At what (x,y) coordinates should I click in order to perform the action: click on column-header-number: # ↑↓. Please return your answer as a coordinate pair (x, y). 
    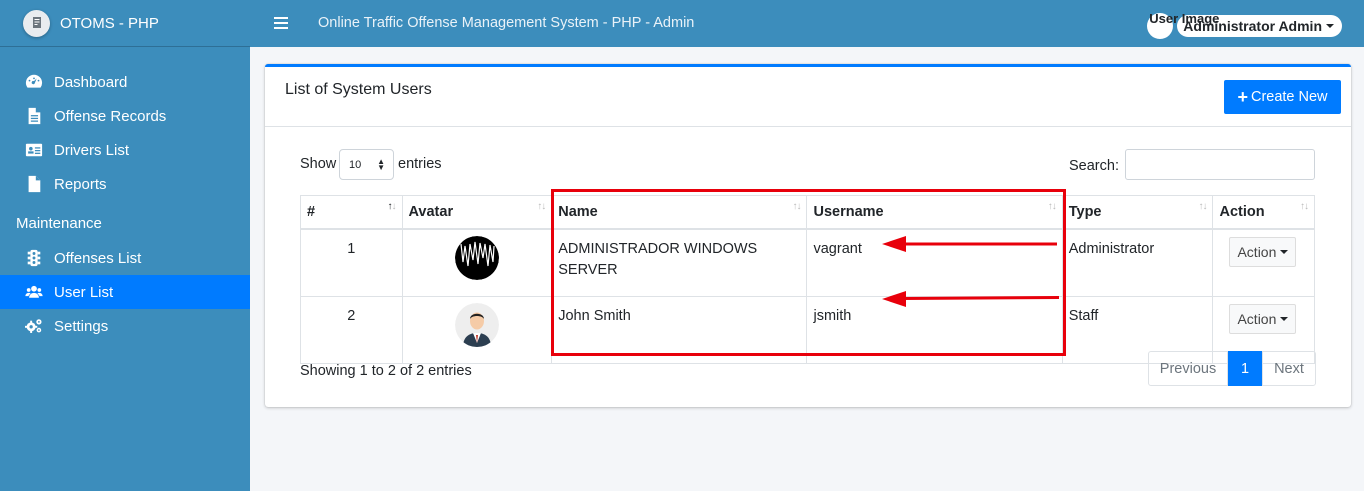
    Looking at the image, I should click on (351, 212).